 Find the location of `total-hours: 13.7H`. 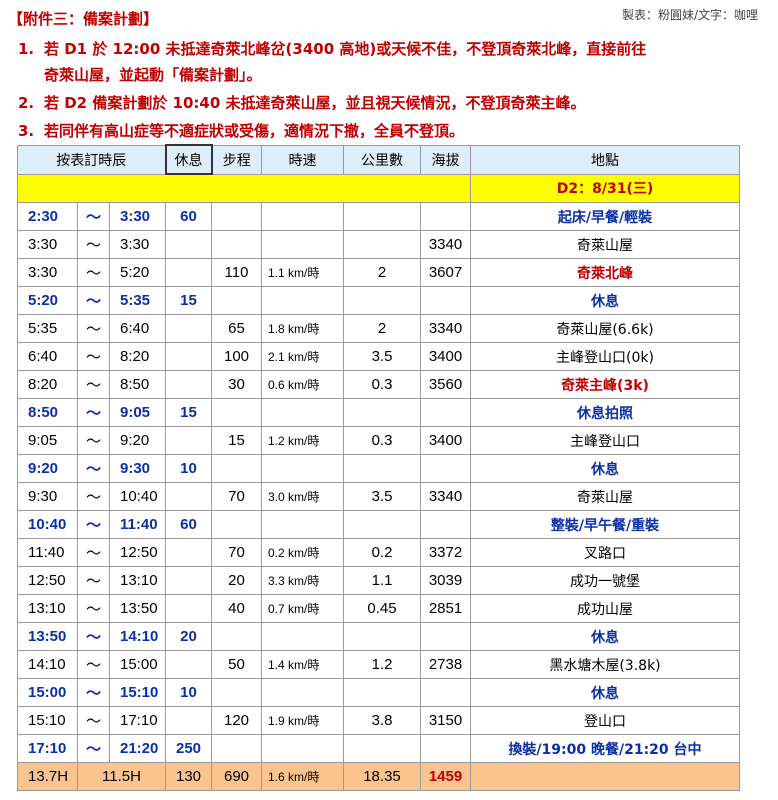

total-hours: 13.7H is located at coordinates (47, 776).